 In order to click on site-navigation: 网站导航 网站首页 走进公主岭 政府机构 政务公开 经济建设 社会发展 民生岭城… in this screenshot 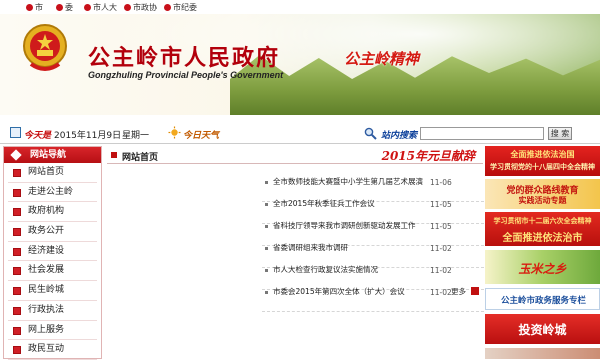, I will do `click(52, 253)`.